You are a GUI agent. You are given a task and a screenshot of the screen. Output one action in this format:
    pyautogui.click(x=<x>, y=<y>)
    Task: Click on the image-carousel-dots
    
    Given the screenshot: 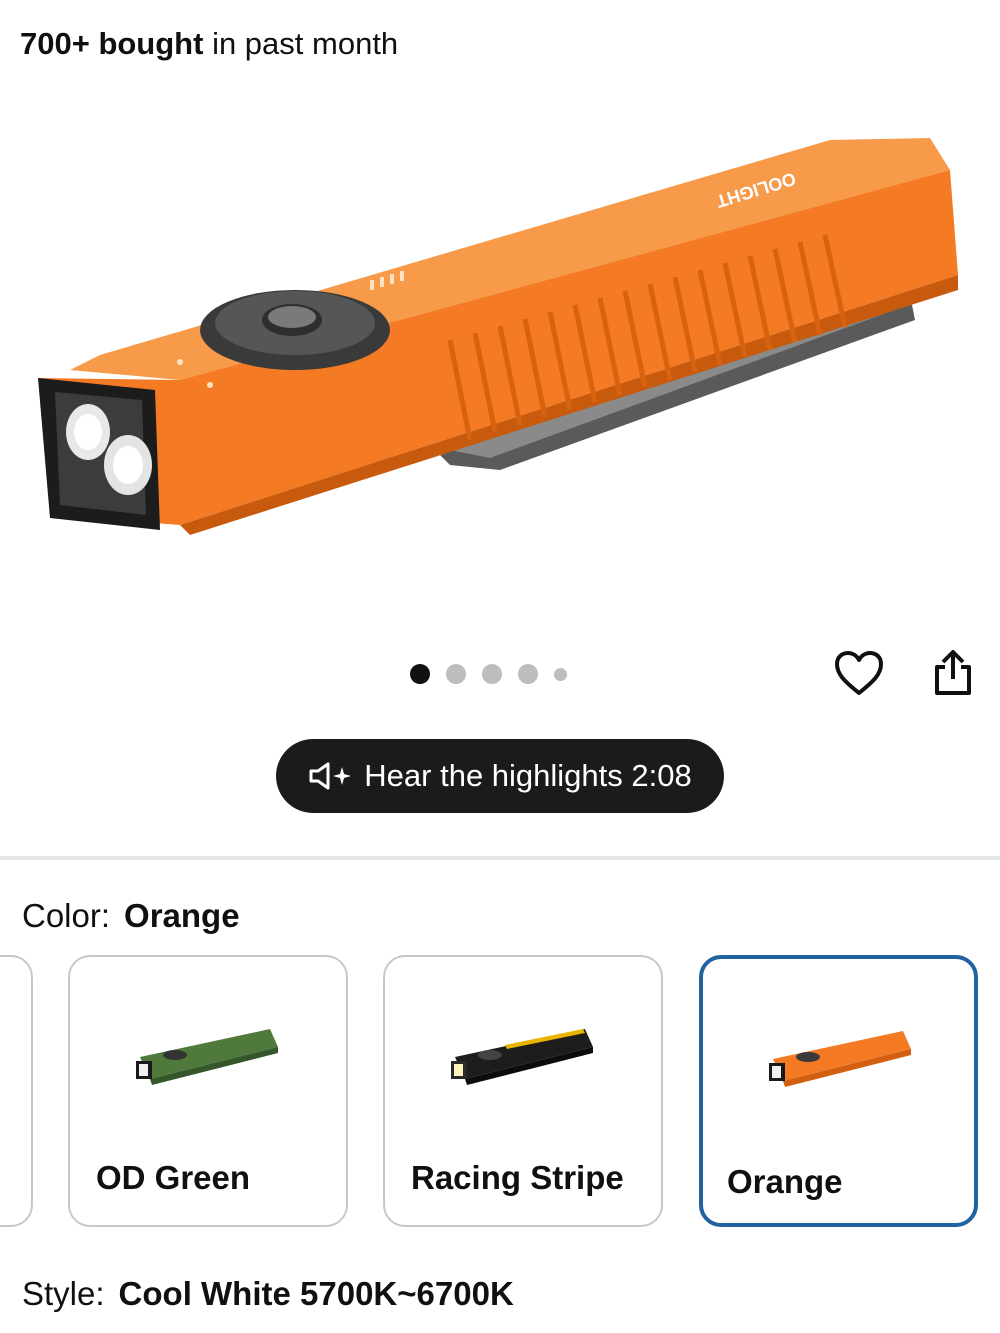 What is the action you would take?
    pyautogui.click(x=488, y=674)
    